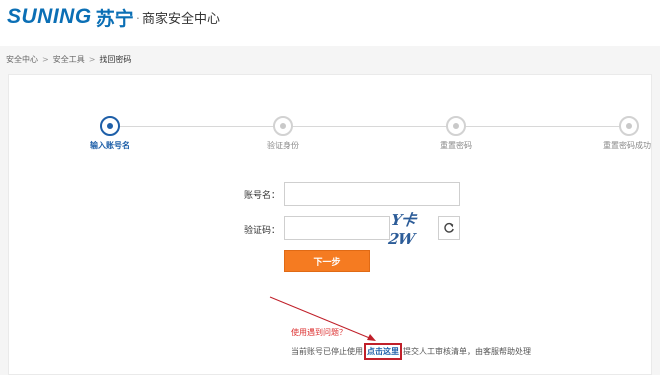 The width and height of the screenshot is (660, 375). Describe the element at coordinates (629, 126) in the screenshot. I see `step-4-indicator` at that location.